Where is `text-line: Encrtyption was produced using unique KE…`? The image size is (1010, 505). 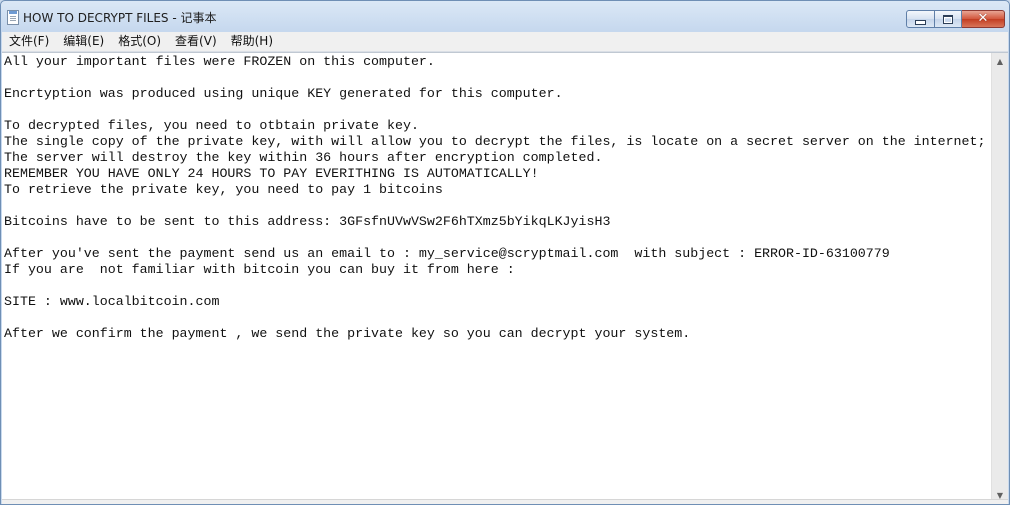 text-line: Encrtyption was produced using unique KE… is located at coordinates (283, 93).